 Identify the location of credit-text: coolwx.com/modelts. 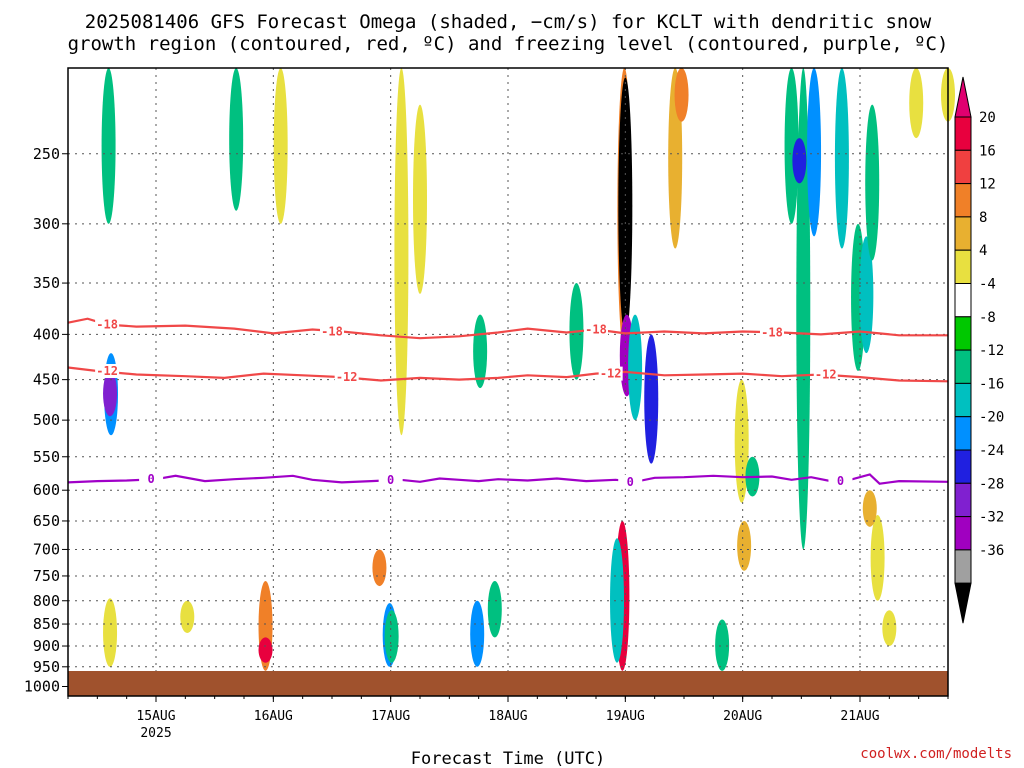
(936, 754).